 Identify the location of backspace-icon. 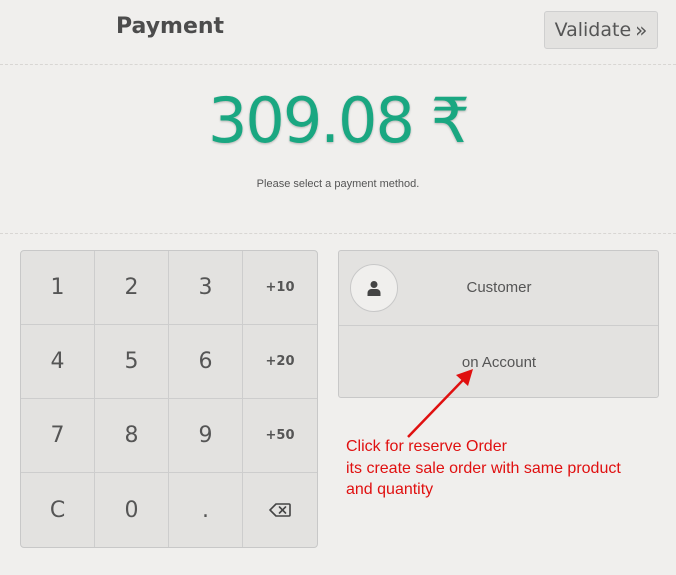
(280, 510).